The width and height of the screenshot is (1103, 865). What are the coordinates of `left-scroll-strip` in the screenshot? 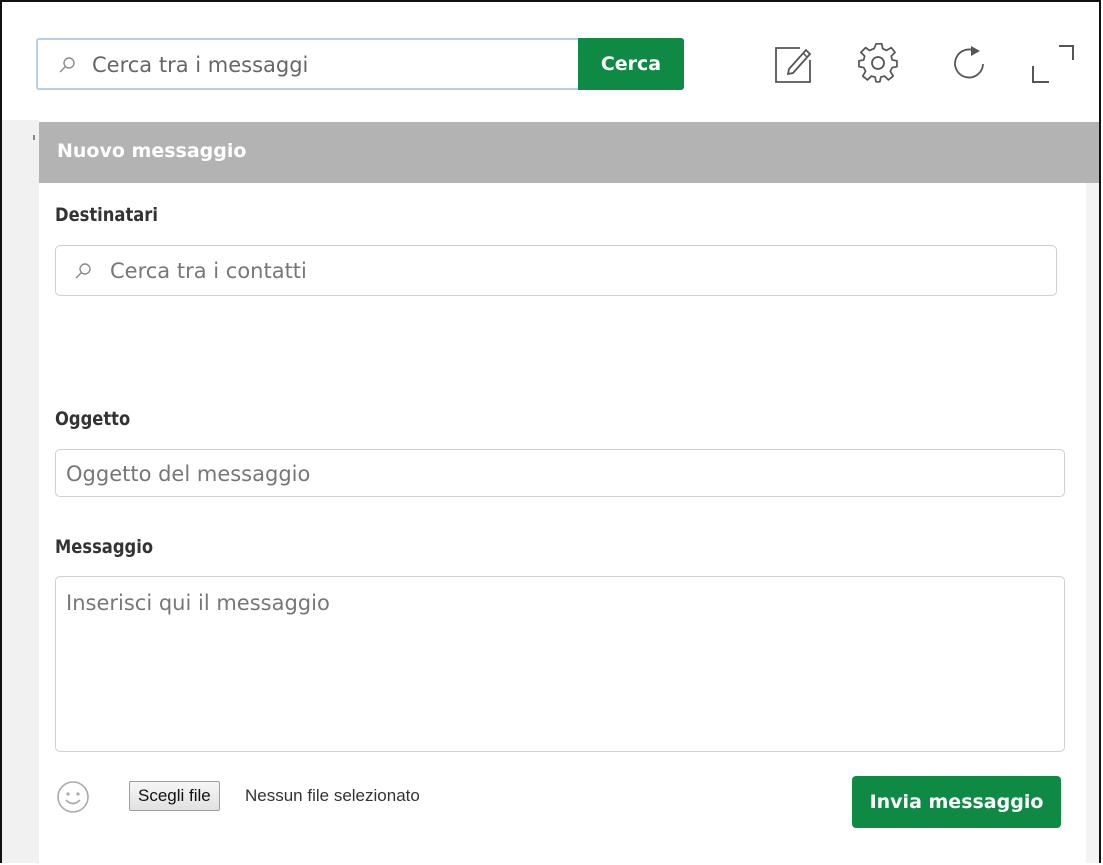 It's located at (20, 491).